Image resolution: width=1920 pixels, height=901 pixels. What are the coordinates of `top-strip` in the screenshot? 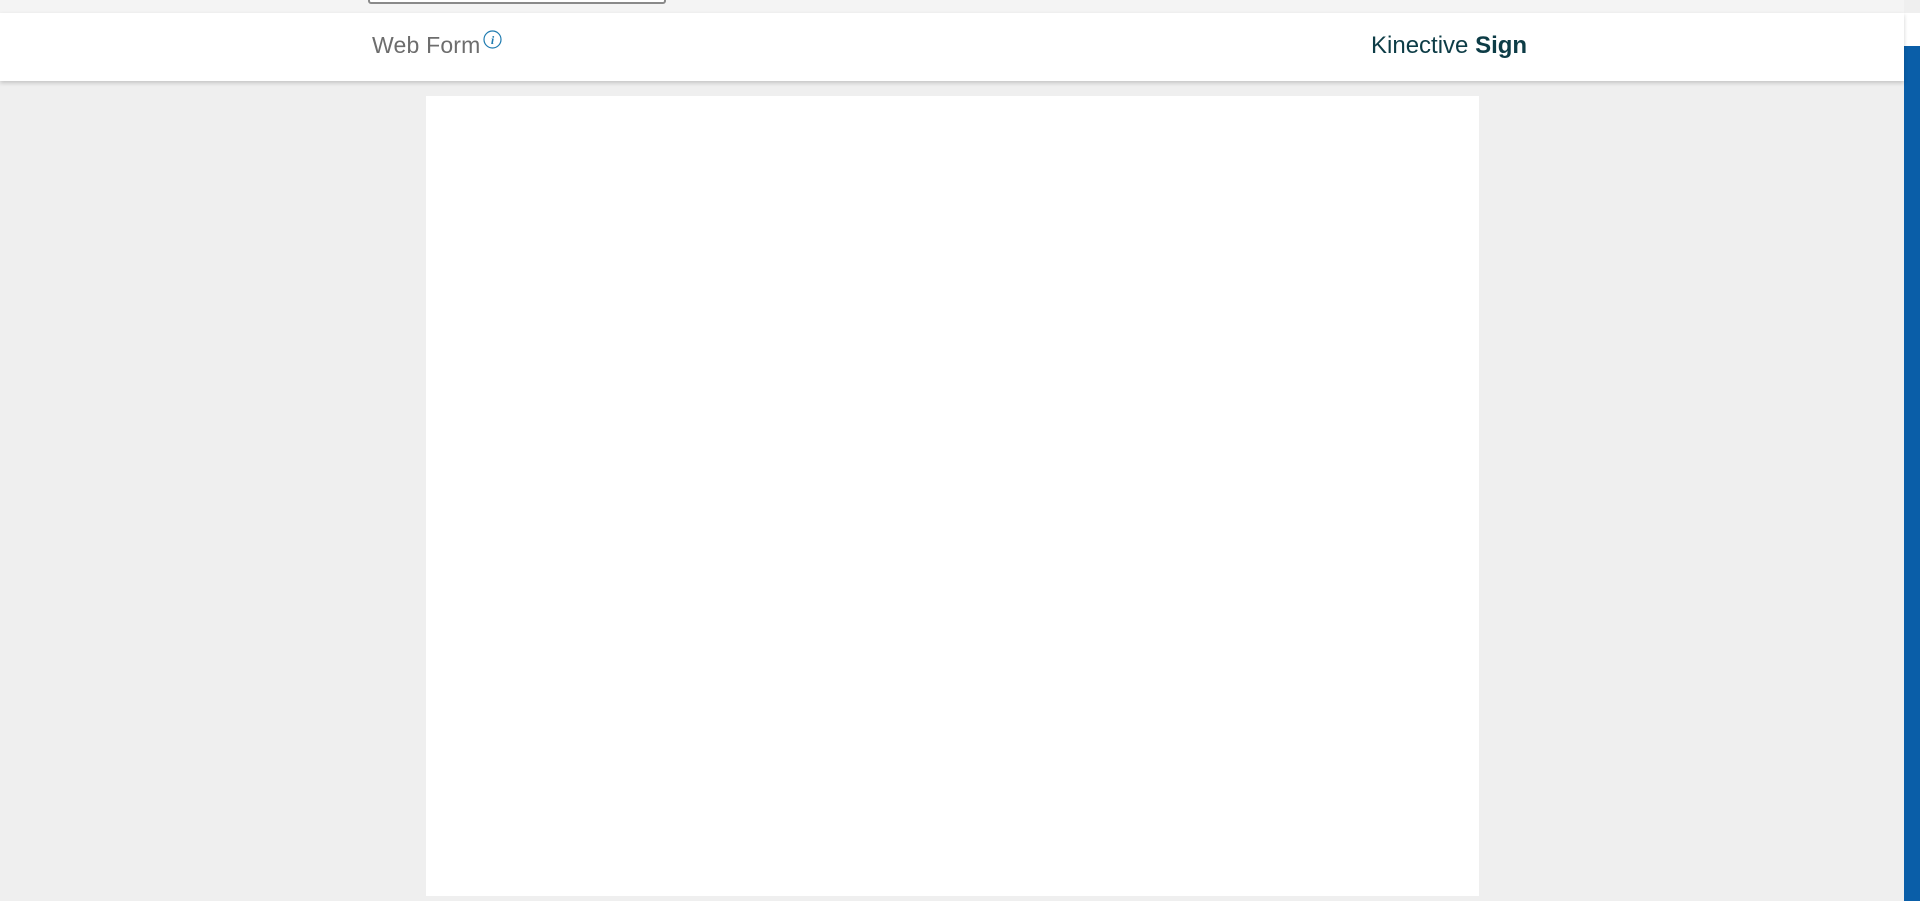 It's located at (952, 6).